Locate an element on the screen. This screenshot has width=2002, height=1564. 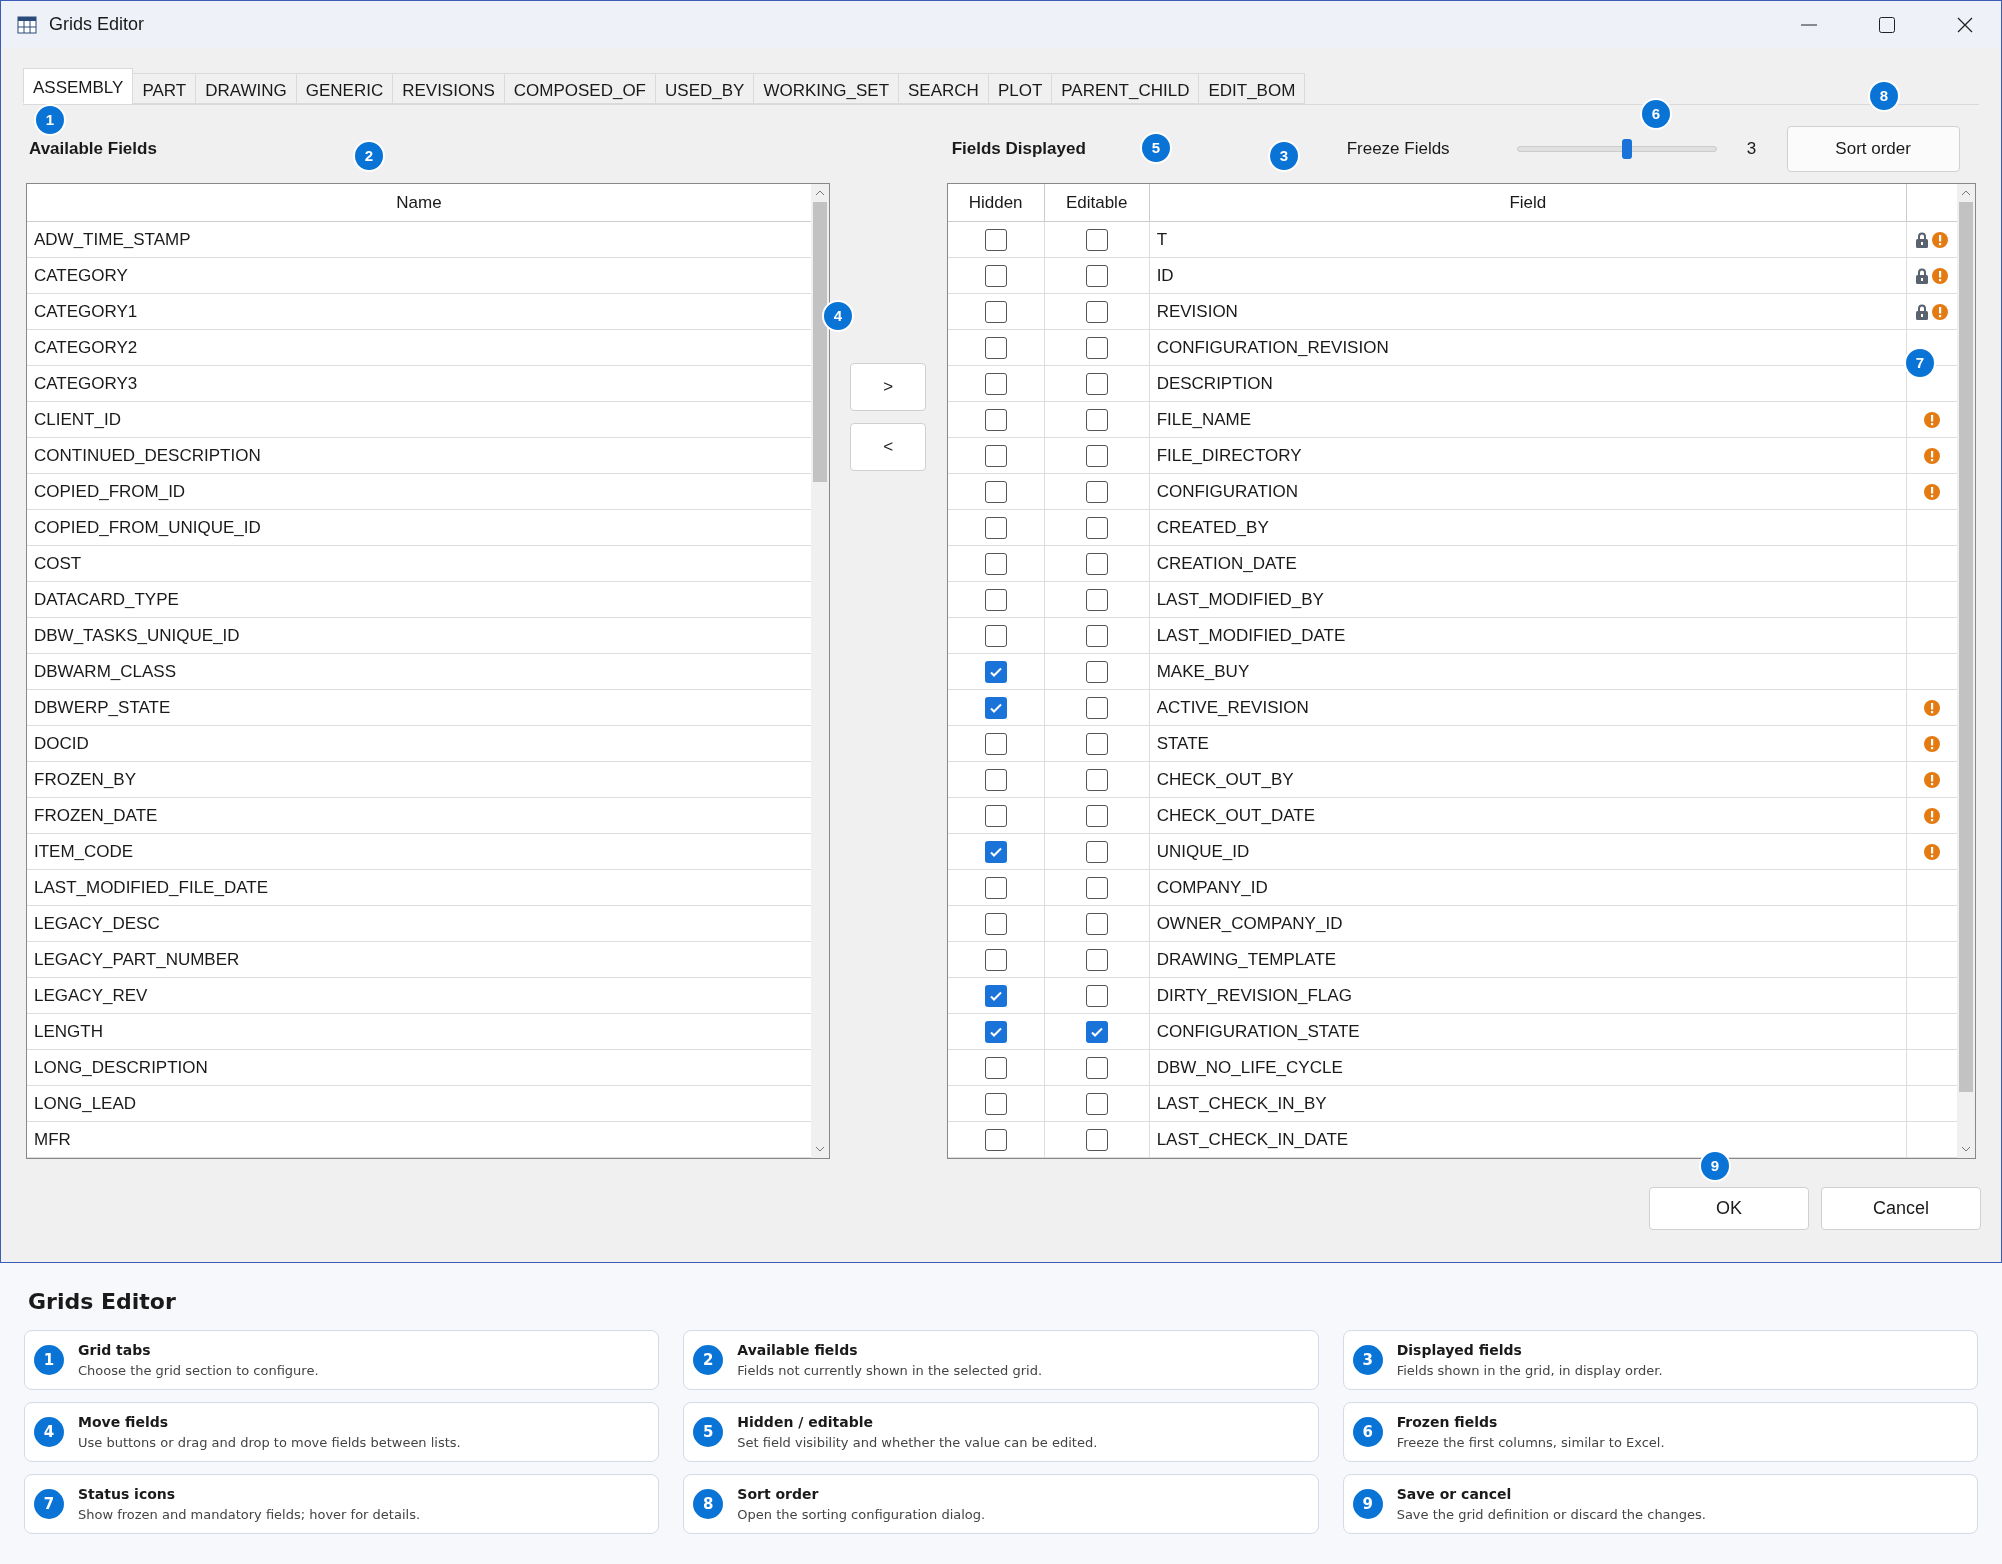
maximize-icon is located at coordinates (1887, 24).